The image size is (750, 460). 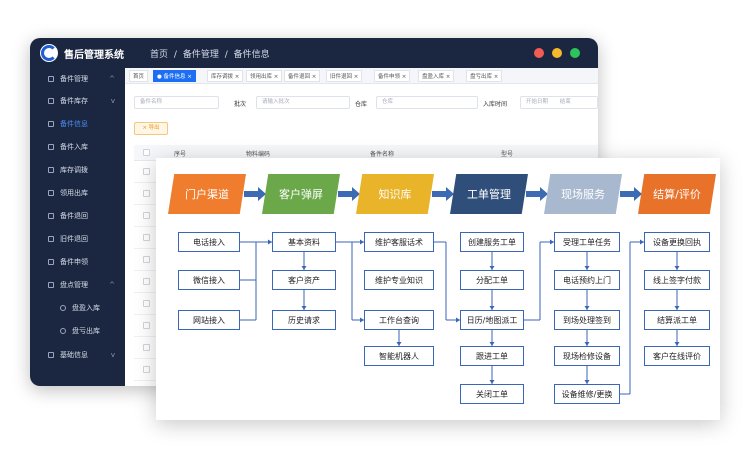 I want to click on export-button: × 导出, so click(x=151, y=128).